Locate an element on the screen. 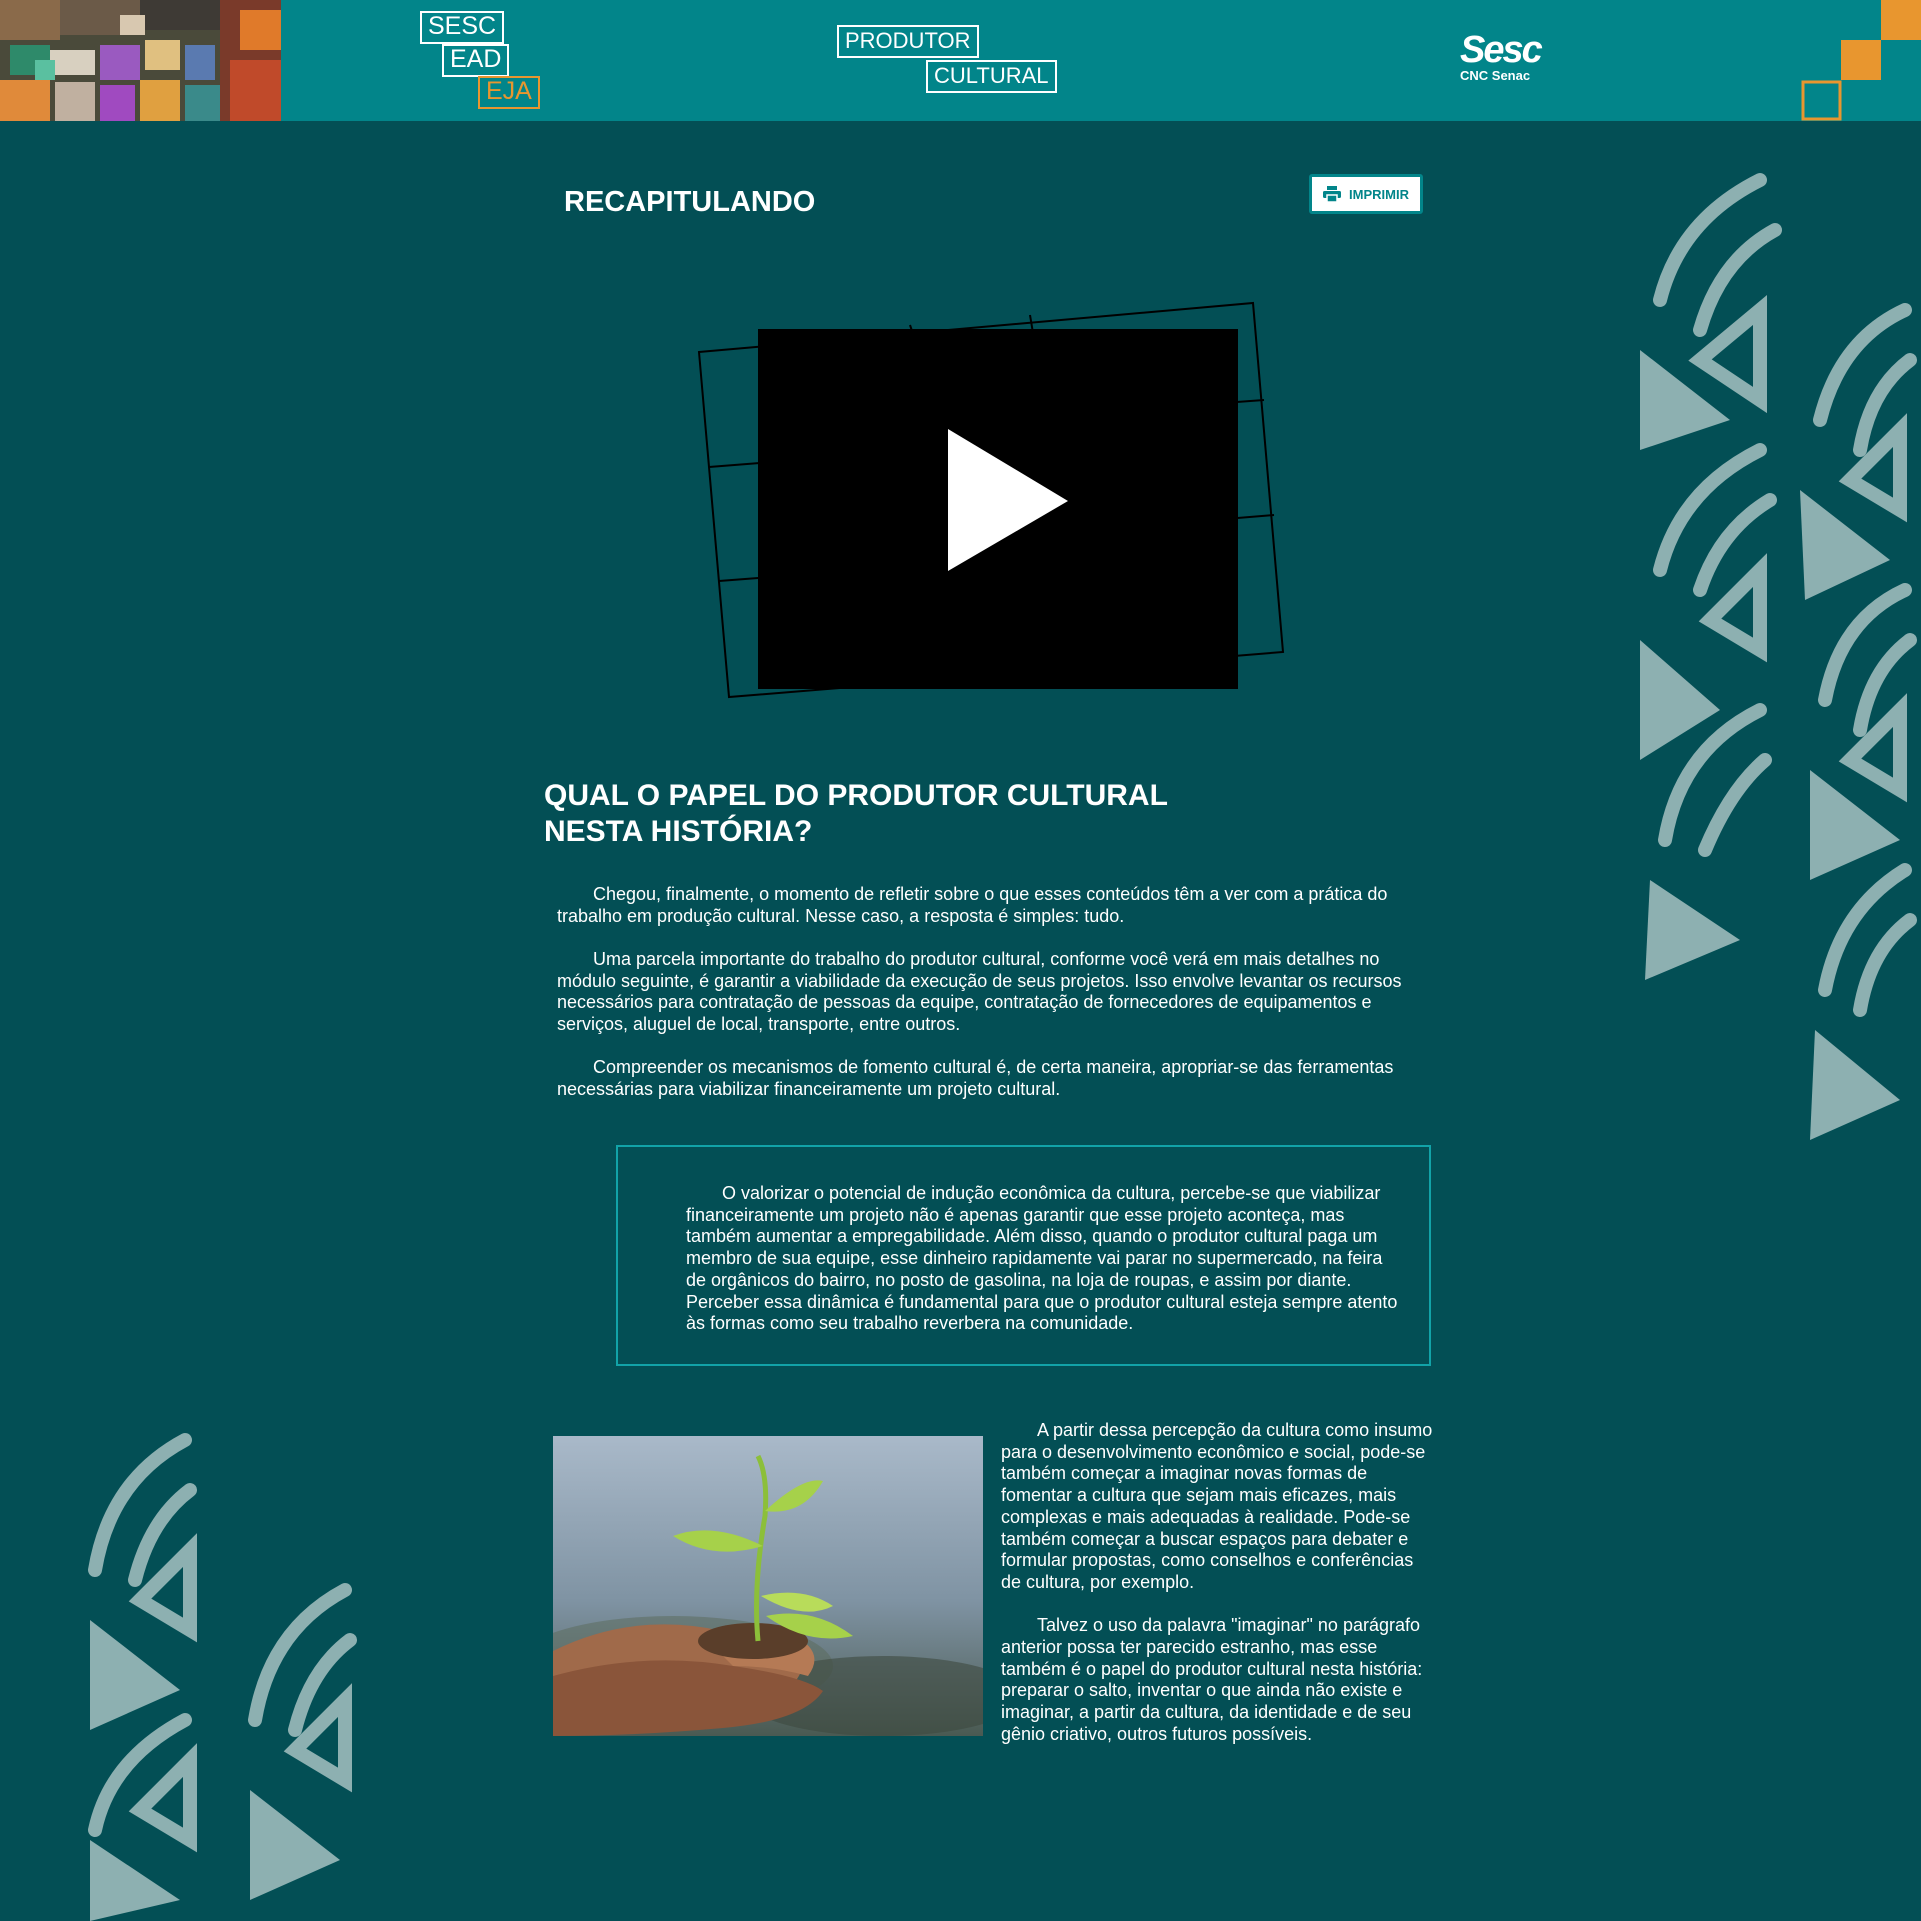 The image size is (1921, 1921). seedling-in-hands-image is located at coordinates (768, 1586).